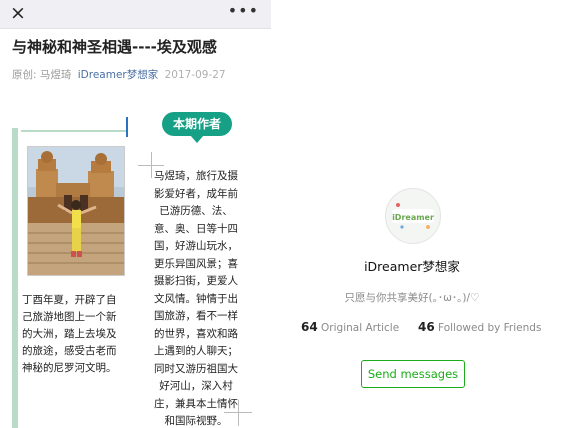 The height and width of the screenshot is (428, 566). I want to click on publish-date: 2017-09-27, so click(195, 75).